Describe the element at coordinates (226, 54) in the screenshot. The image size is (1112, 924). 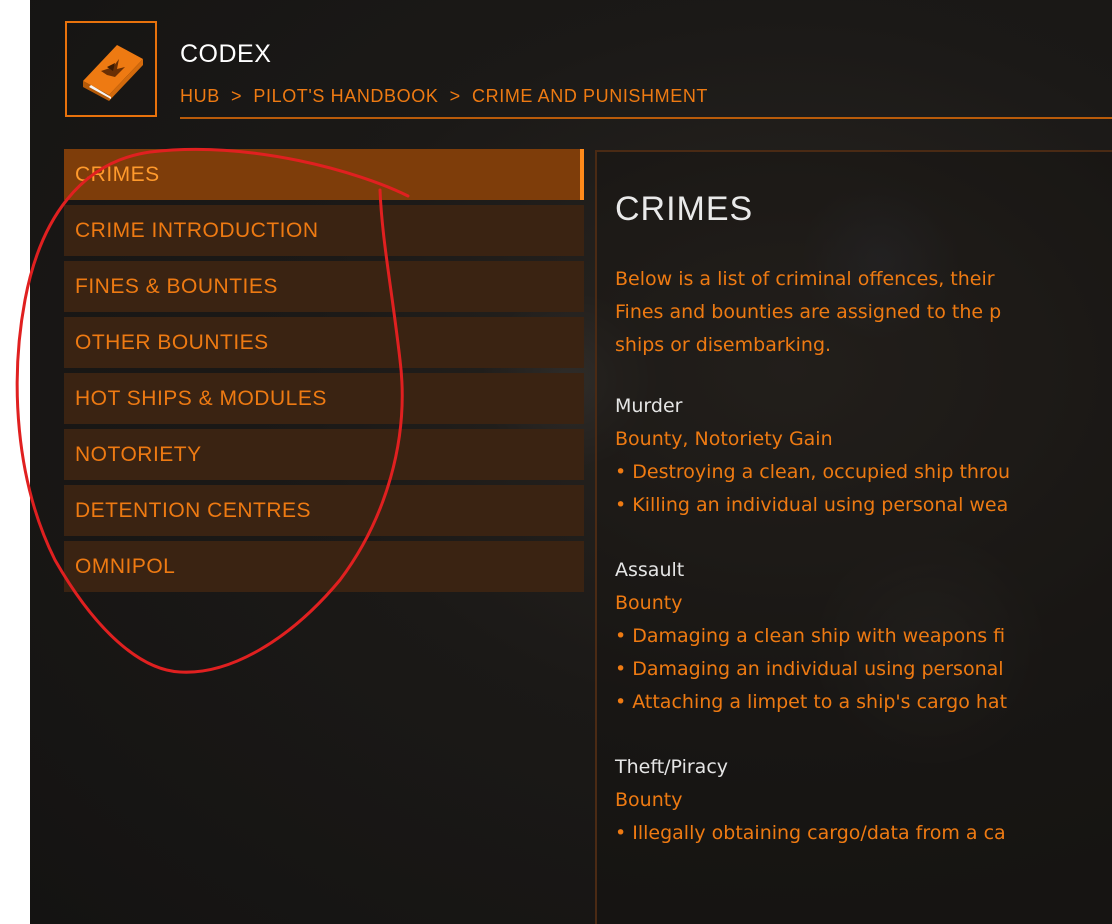
I see `page-title: CODEX` at that location.